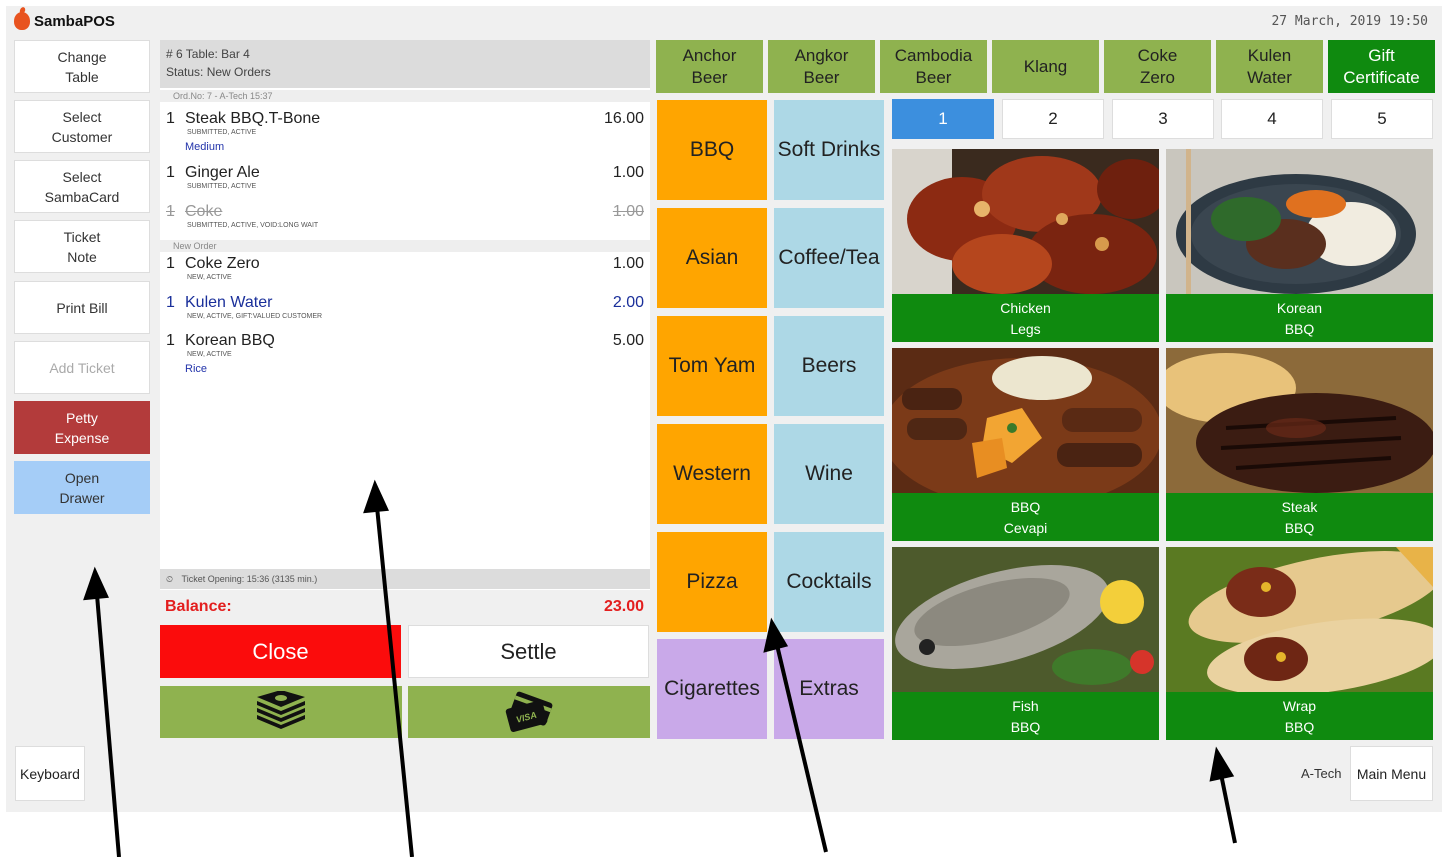  What do you see at coordinates (712, 582) in the screenshot?
I see `category-pizza: Pizza` at bounding box center [712, 582].